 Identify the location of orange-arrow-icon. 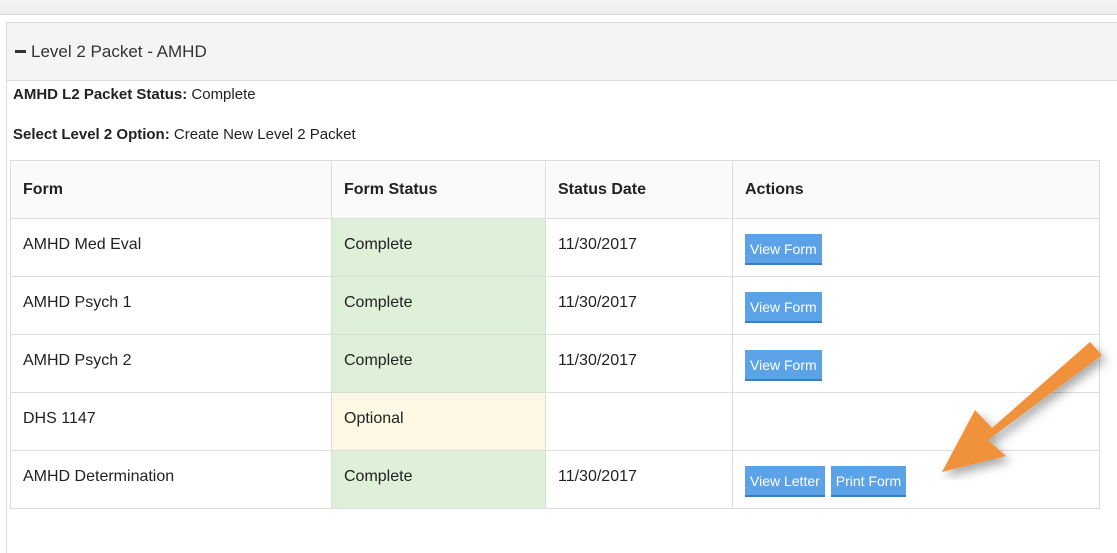
(1022, 407).